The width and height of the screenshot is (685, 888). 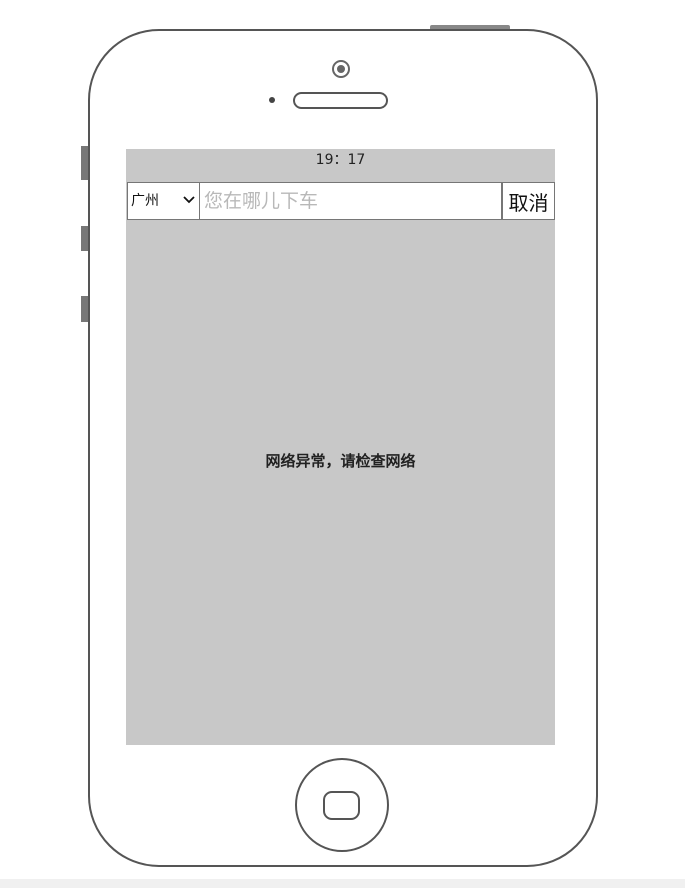 What do you see at coordinates (145, 201) in the screenshot?
I see `city-select-value: 广州` at bounding box center [145, 201].